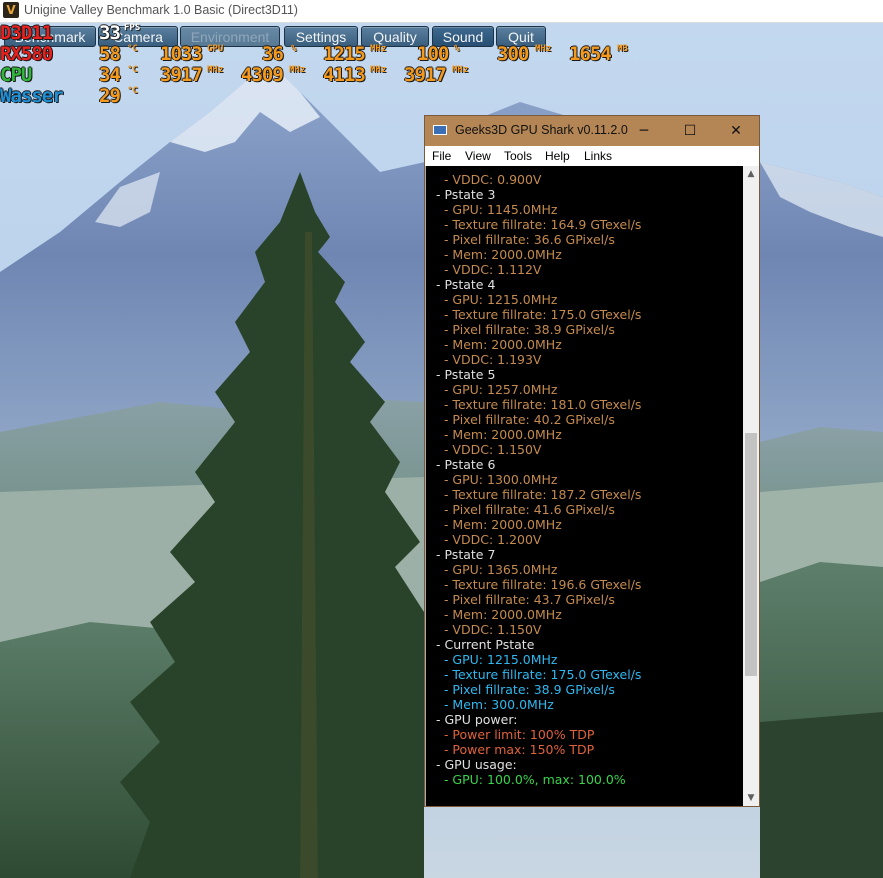 Image resolution: width=883 pixels, height=878 pixels. I want to click on gpu-info-line: - Pstate 6, so click(466, 464).